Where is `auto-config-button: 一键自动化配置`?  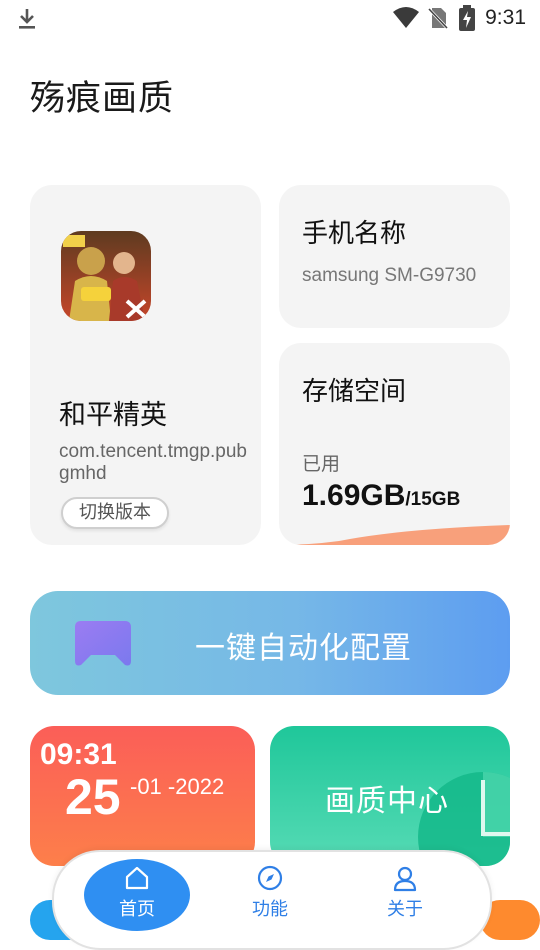 auto-config-button: 一键自动化配置 is located at coordinates (270, 643).